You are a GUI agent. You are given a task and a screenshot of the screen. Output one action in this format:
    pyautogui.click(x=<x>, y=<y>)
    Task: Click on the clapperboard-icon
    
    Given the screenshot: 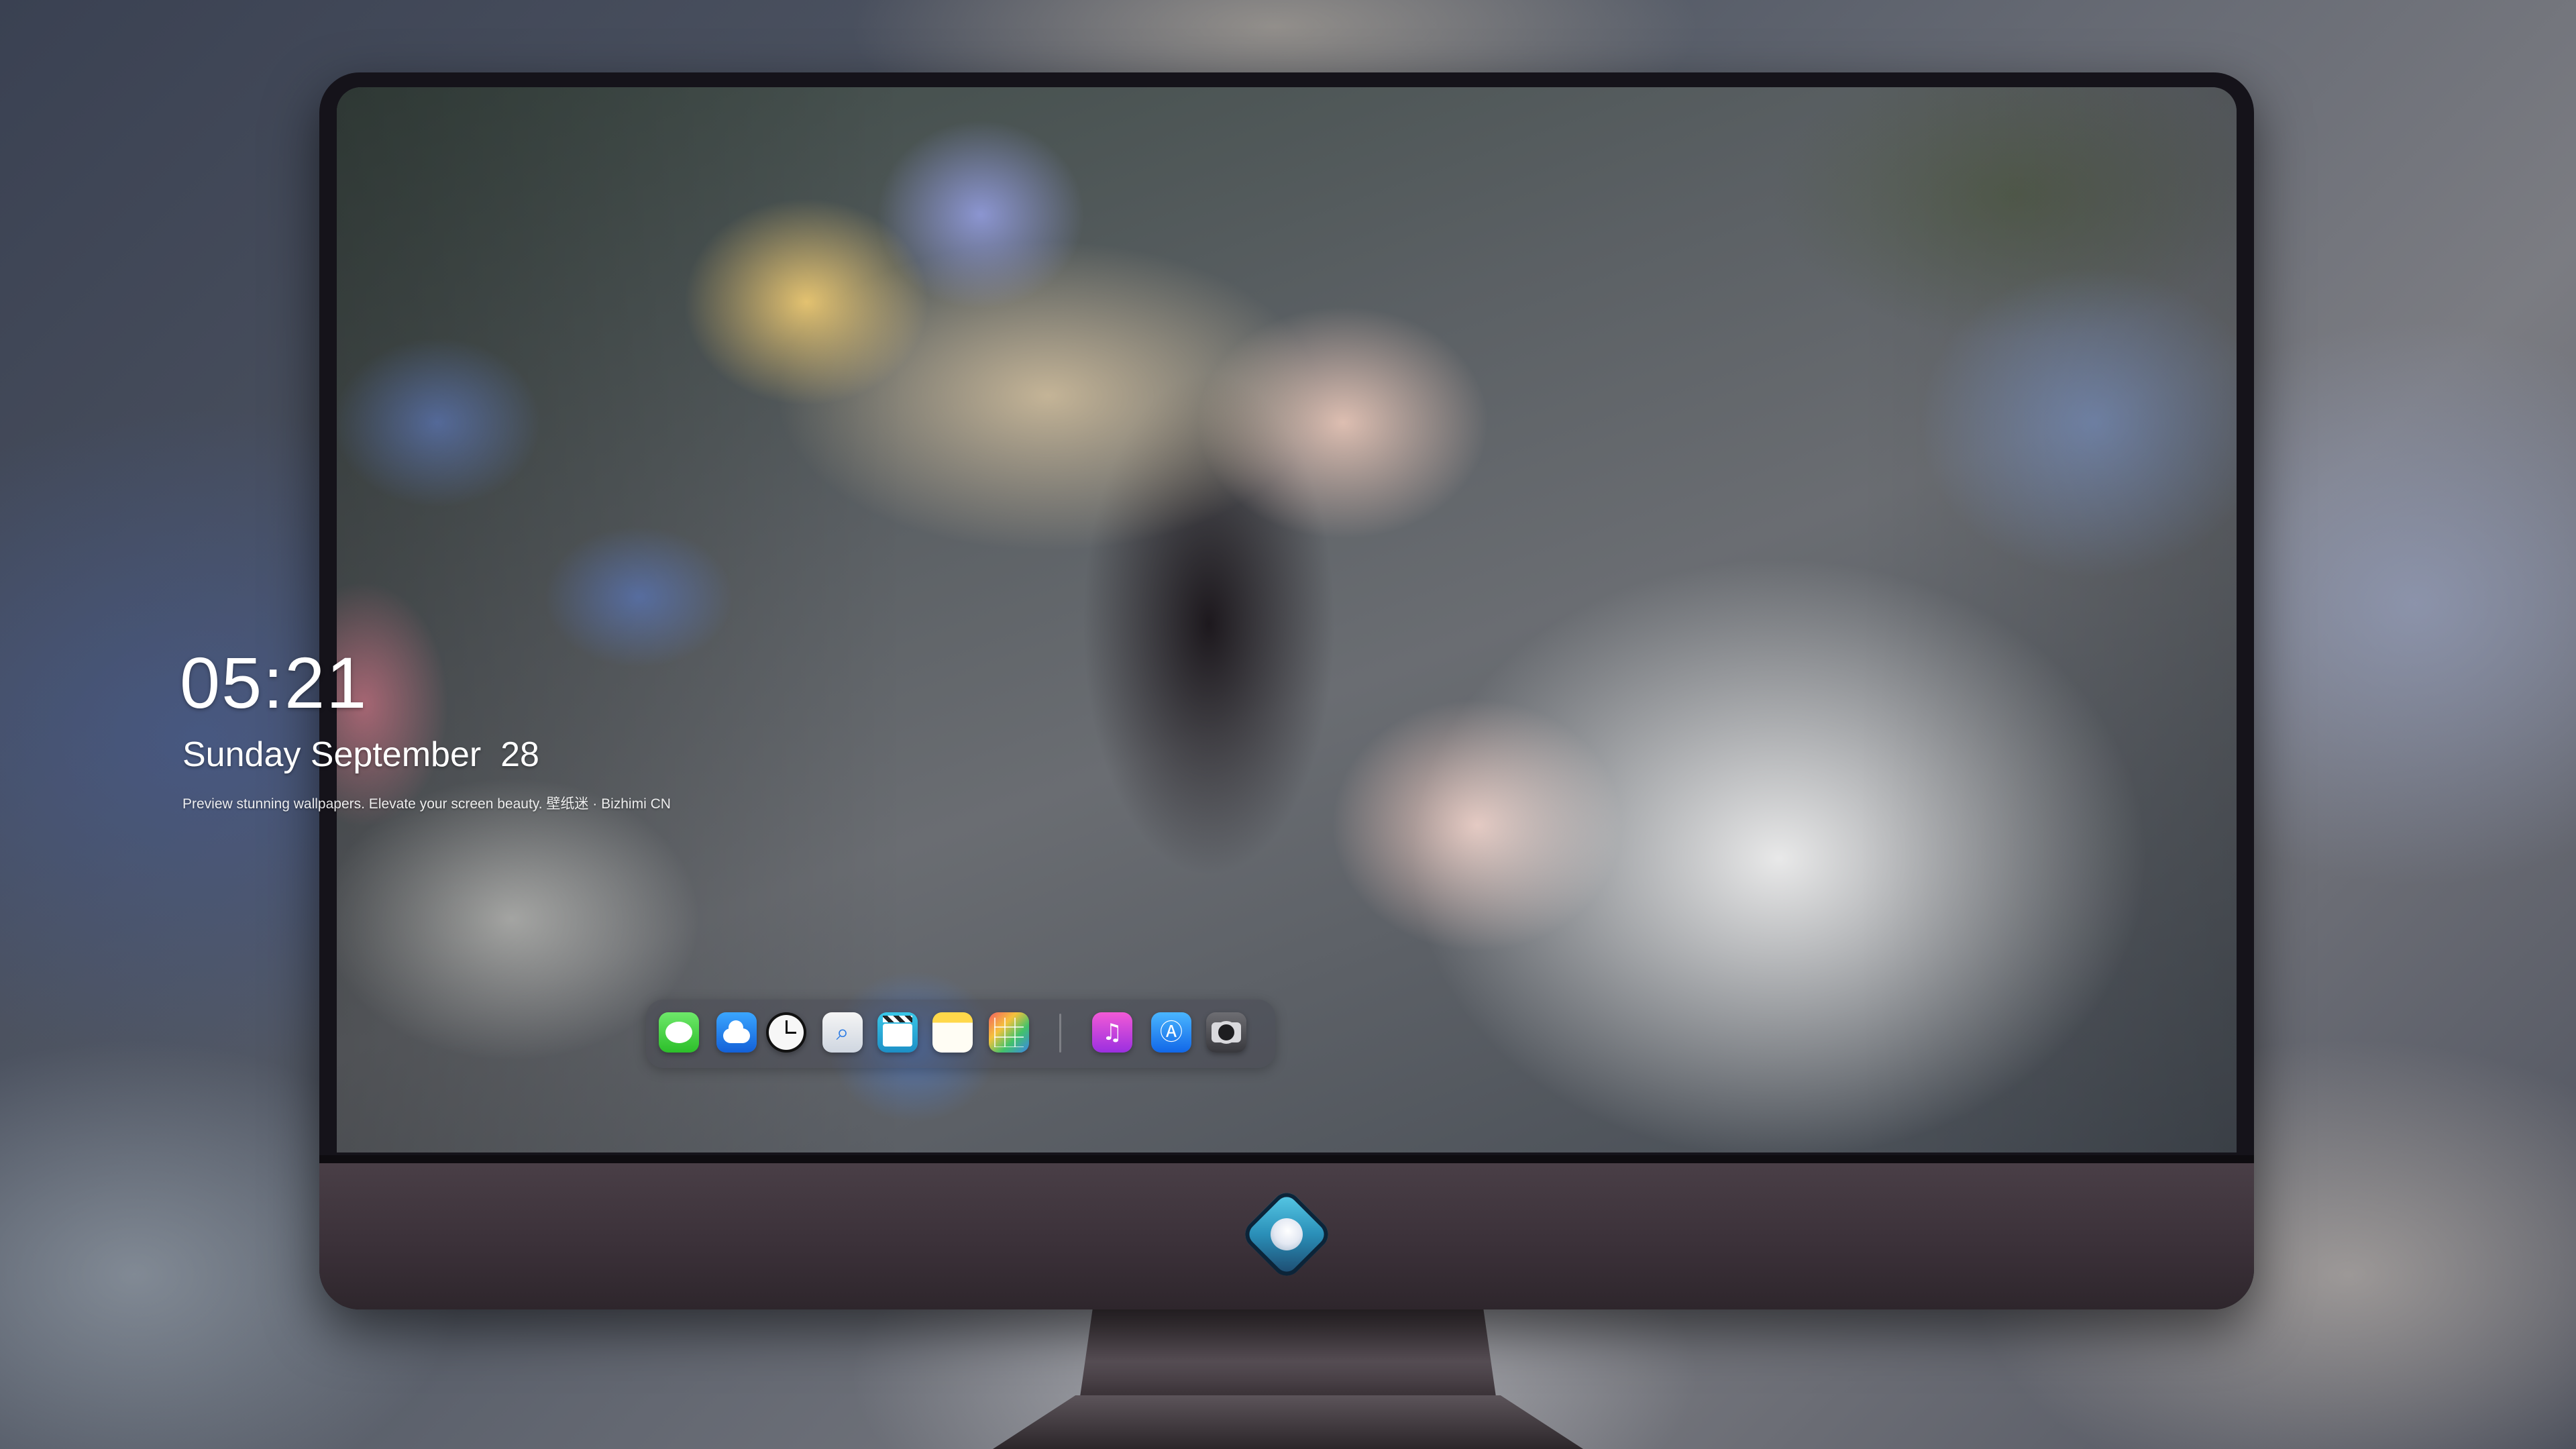 What is the action you would take?
    pyautogui.click(x=897, y=1032)
    